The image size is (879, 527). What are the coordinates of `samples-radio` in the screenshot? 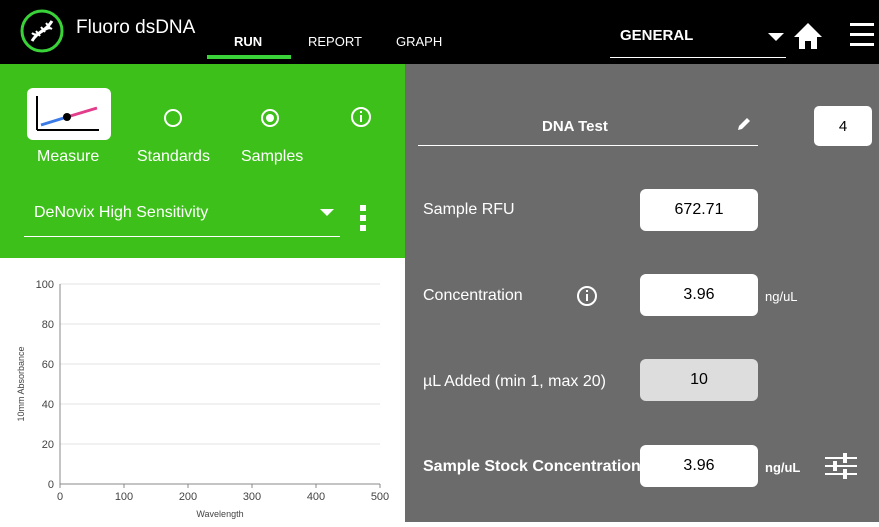 It's located at (270, 118).